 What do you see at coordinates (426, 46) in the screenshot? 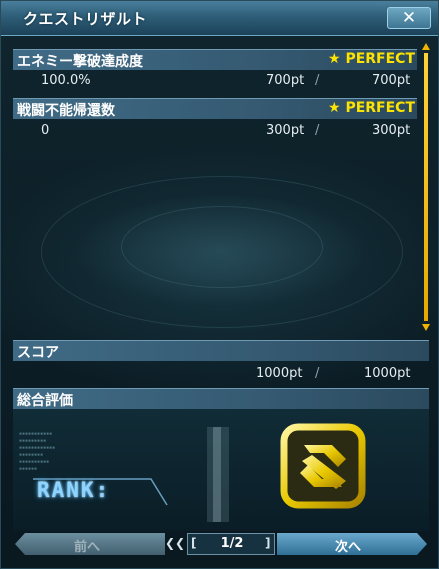
I see `scroll-up-icon` at bounding box center [426, 46].